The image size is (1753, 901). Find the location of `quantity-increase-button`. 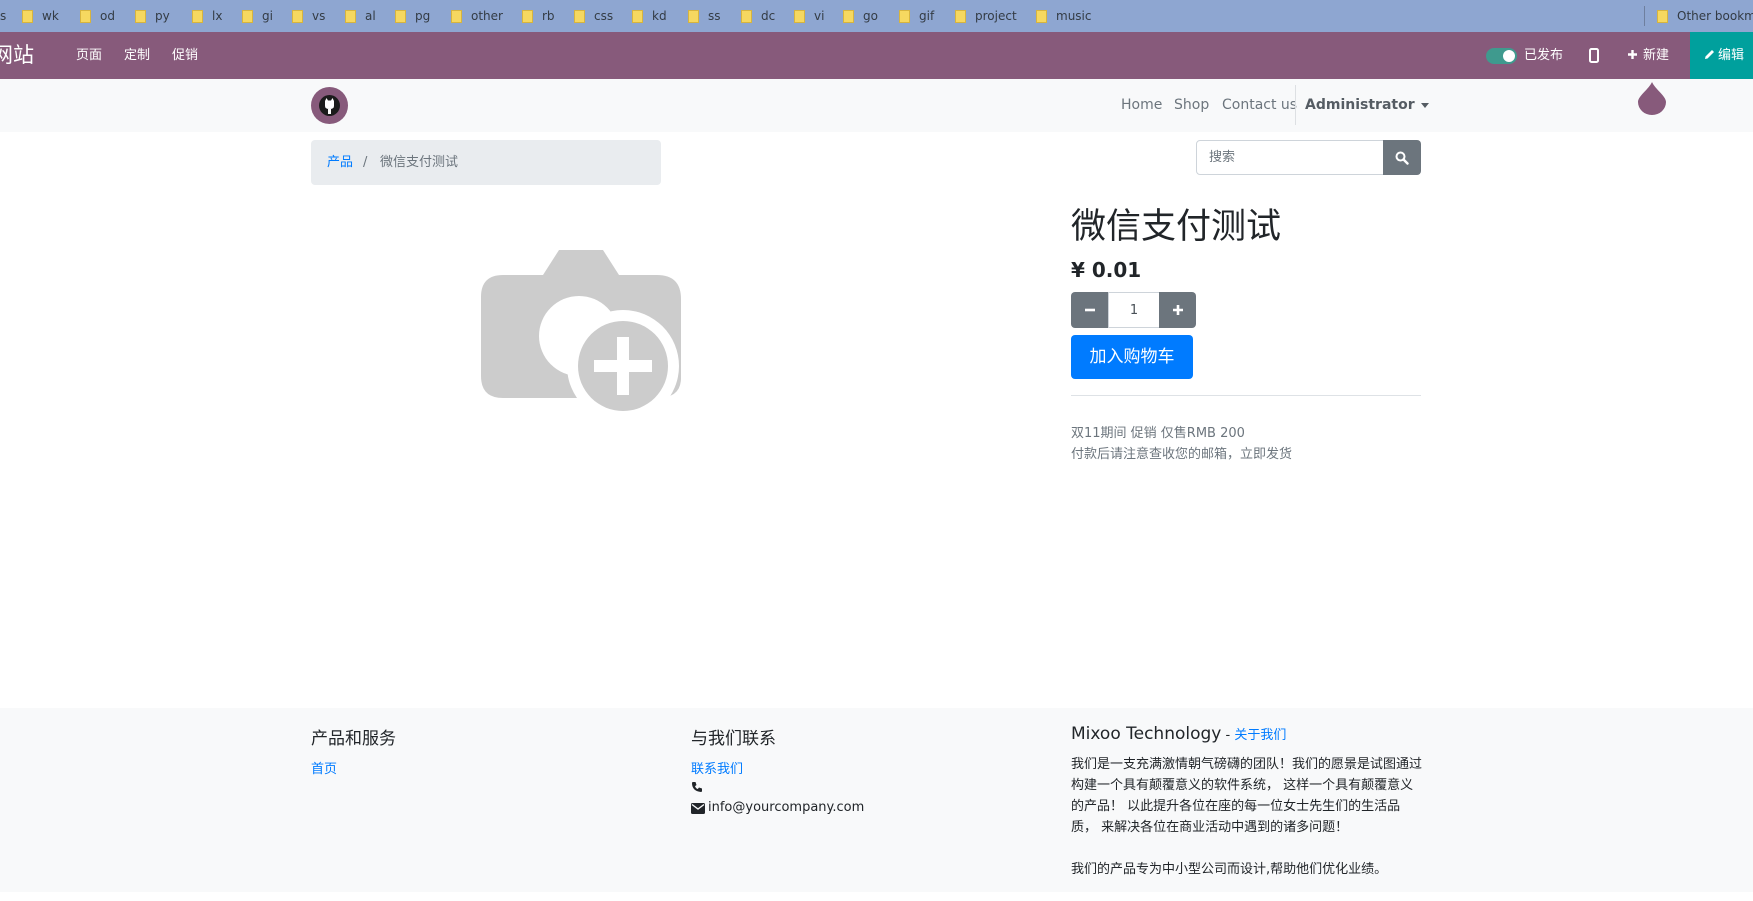

quantity-increase-button is located at coordinates (1177, 310).